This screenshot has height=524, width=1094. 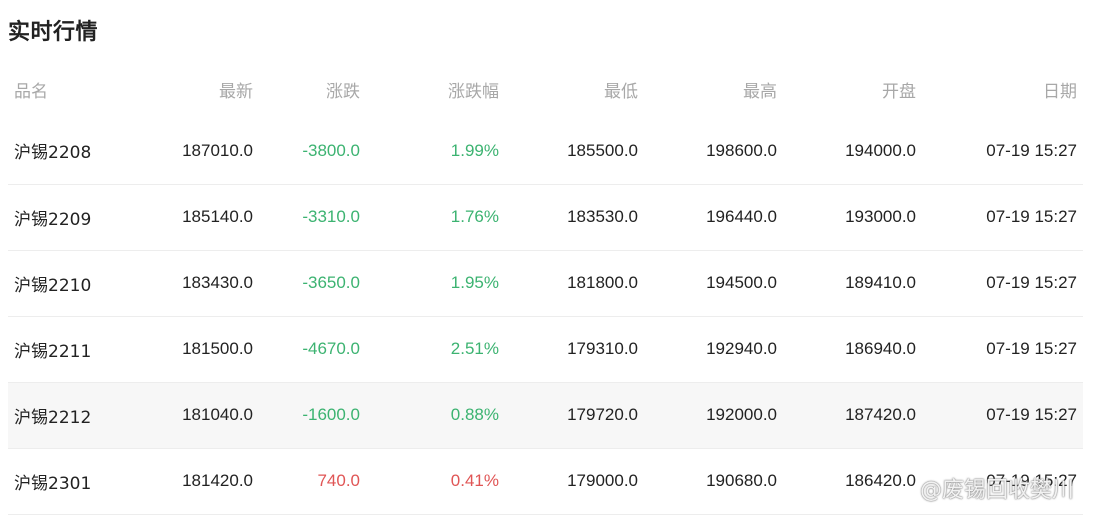 I want to click on cell-name: 沪锡2212, so click(x=68, y=415).